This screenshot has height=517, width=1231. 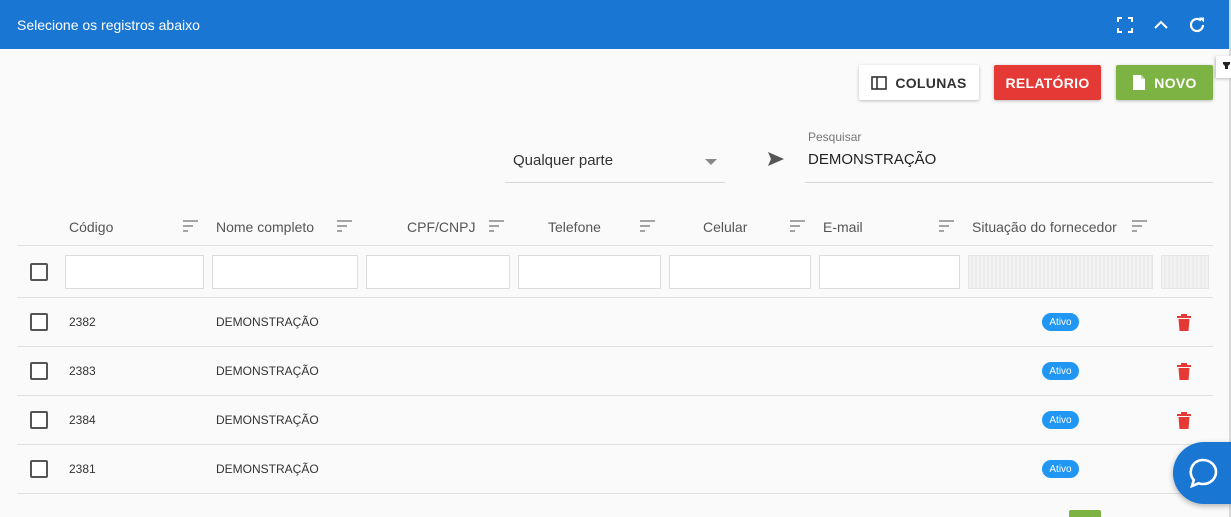 I want to click on table-row: 2383 DEMONSTRAÇÃO Ativo, so click(x=615, y=371).